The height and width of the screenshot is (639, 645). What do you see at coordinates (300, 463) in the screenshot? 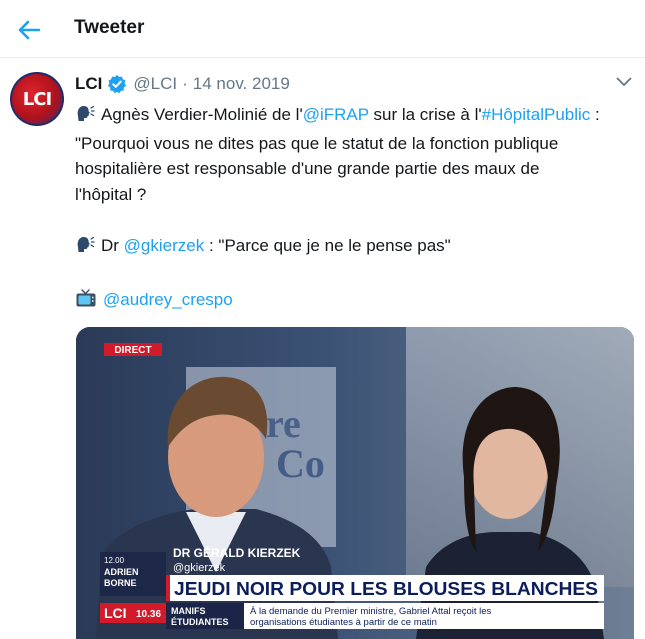
I see `background-text-2: Co` at bounding box center [300, 463].